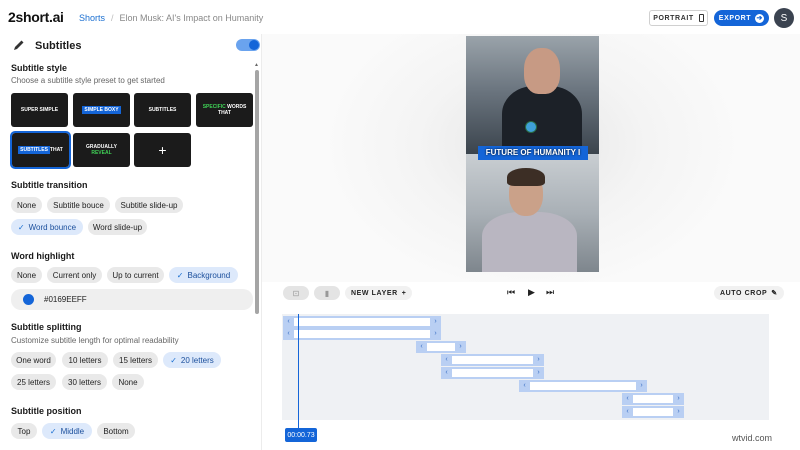 This screenshot has width=800, height=450. What do you see at coordinates (36, 17) in the screenshot?
I see `app-logo: 2short.ai` at bounding box center [36, 17].